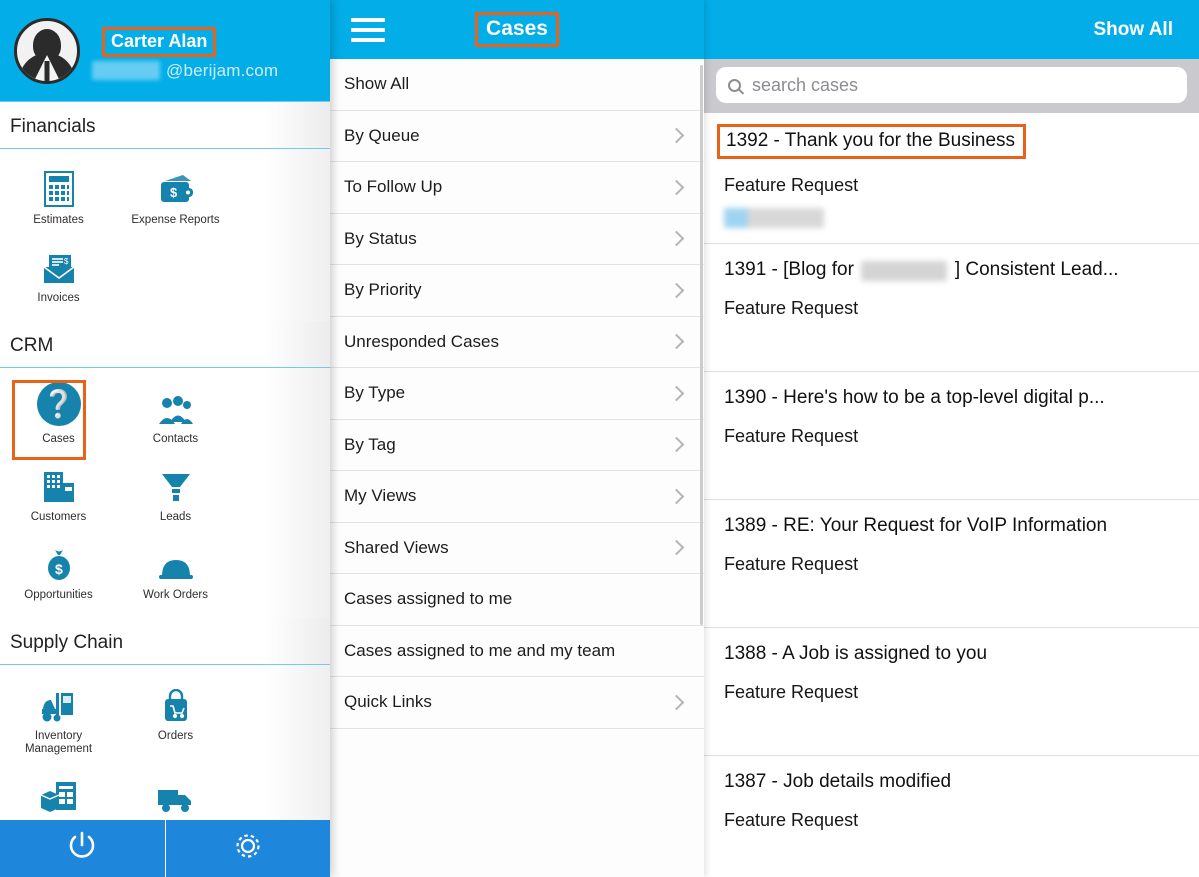  What do you see at coordinates (517, 136) in the screenshot?
I see `menu-item-by-queue: By Queue` at bounding box center [517, 136].